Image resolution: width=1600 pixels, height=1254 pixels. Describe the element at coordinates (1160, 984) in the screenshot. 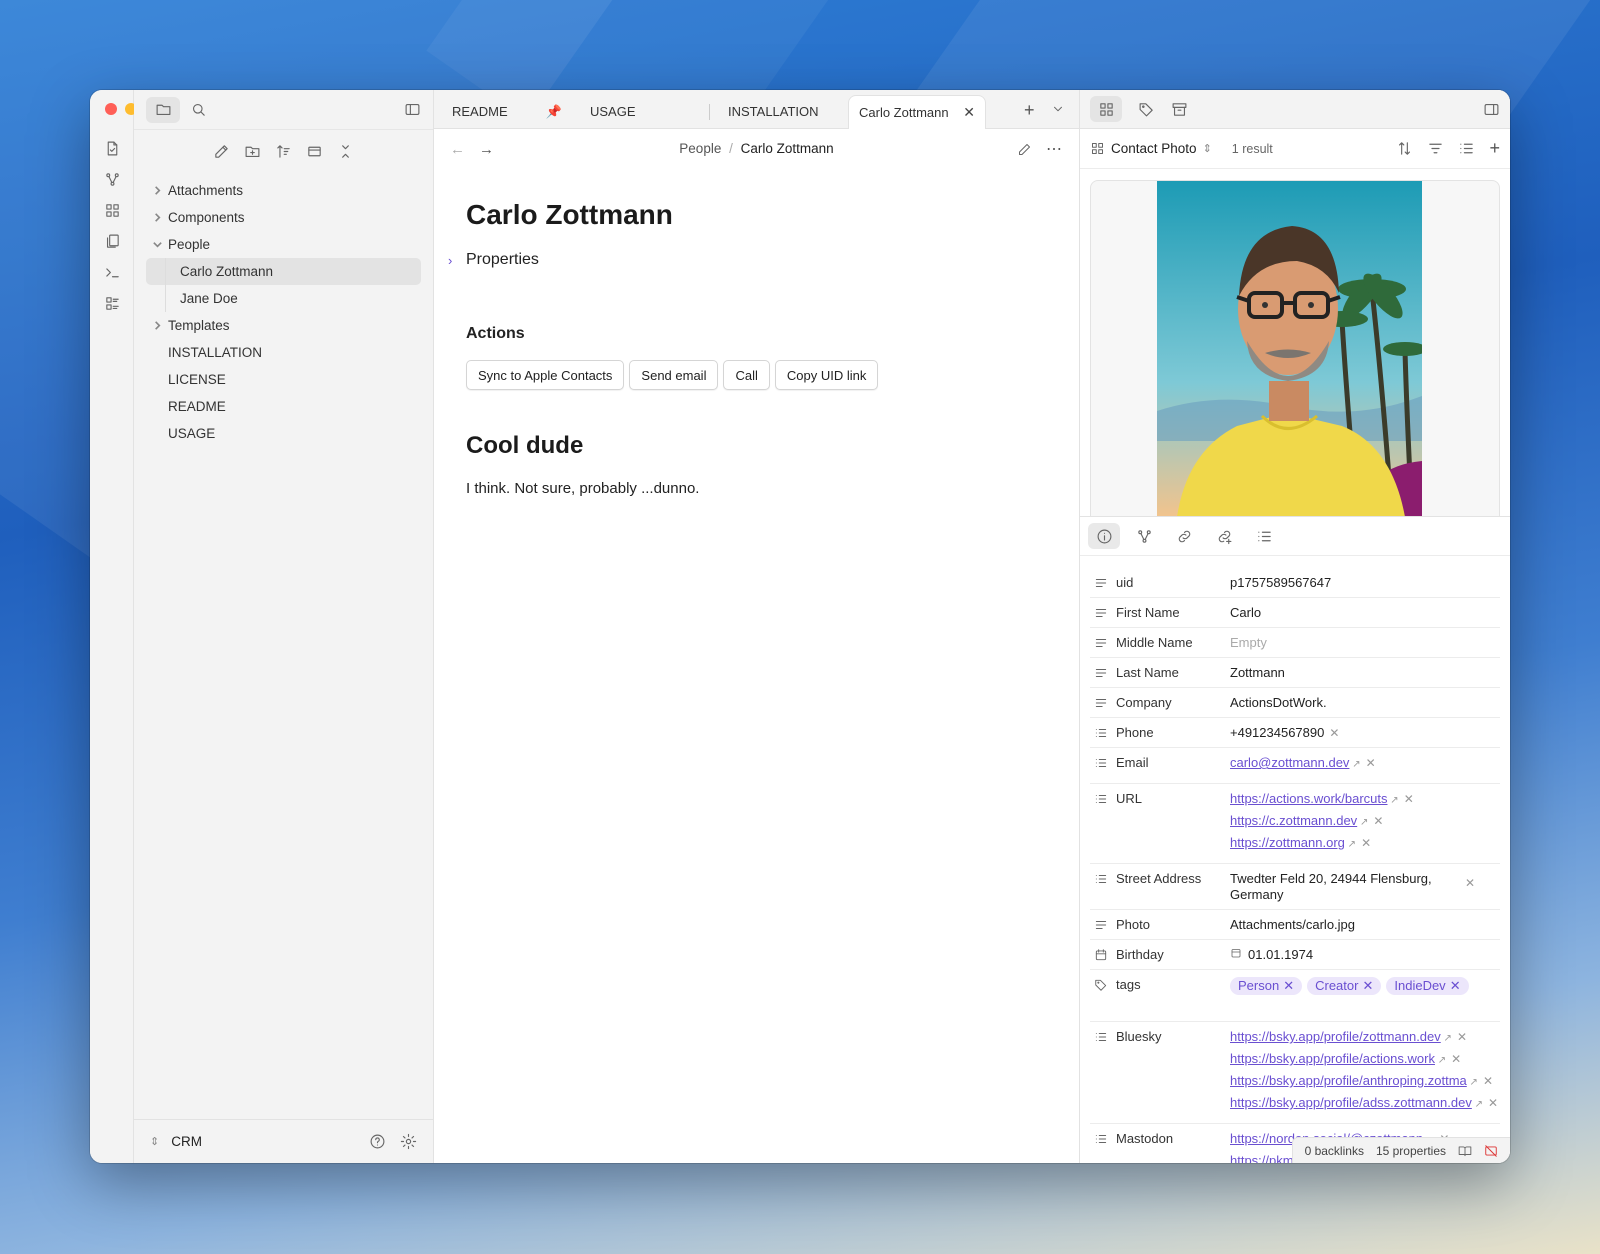

I see `property-key: tags` at that location.